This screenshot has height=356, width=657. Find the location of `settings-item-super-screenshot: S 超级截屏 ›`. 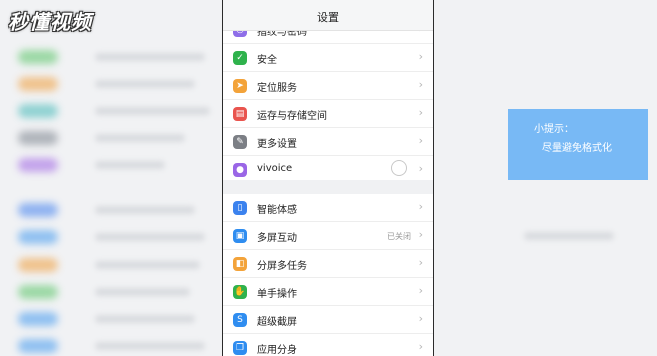

settings-item-super-screenshot: S 超级截屏 › is located at coordinates (328, 320).